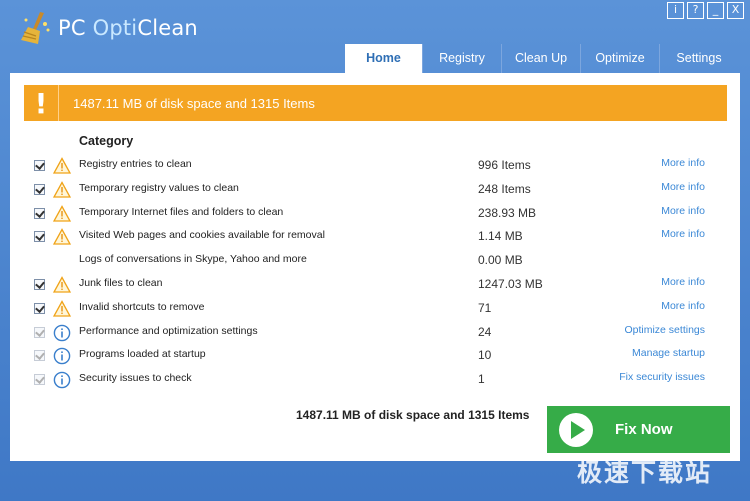 This screenshot has width=750, height=501. Describe the element at coordinates (715, 10) in the screenshot. I see `minimize-button: _` at that location.